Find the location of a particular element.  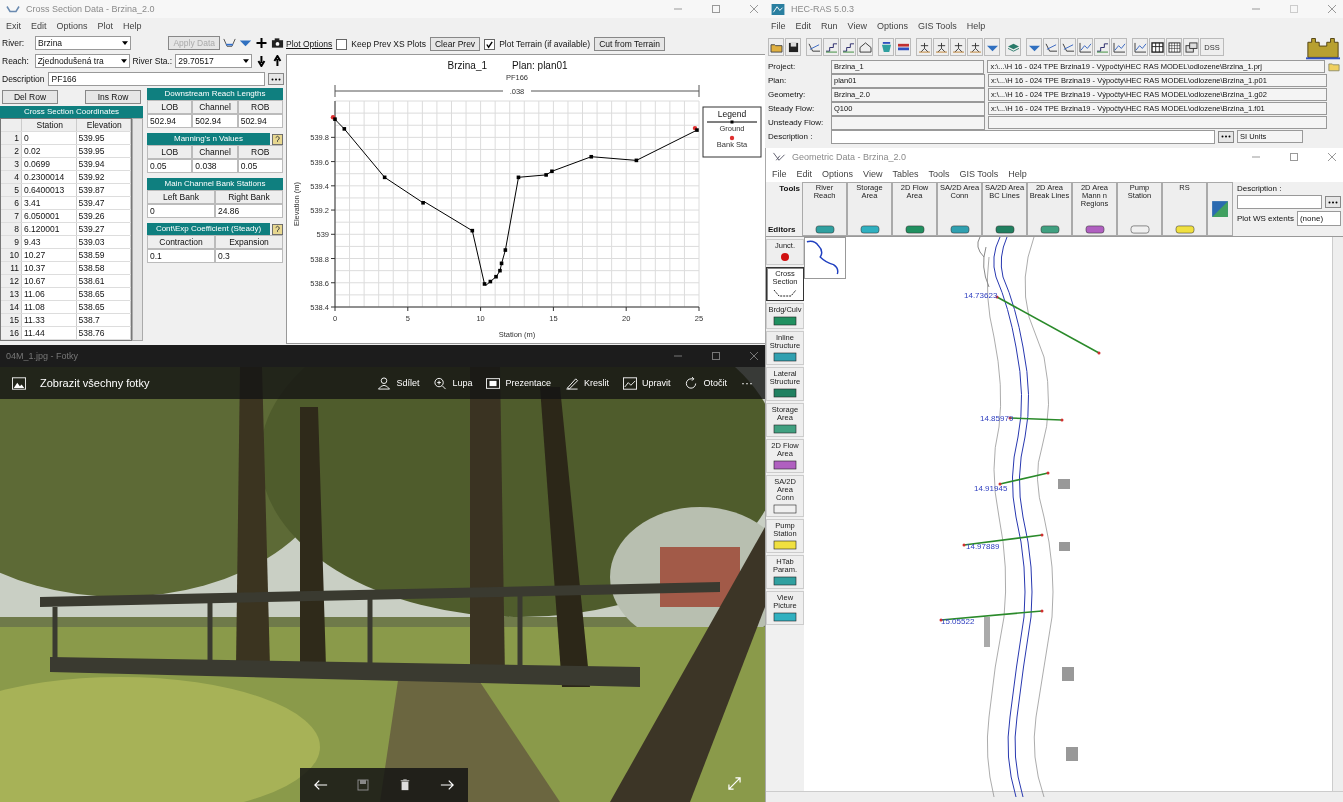

river-station-label: River Sta.: is located at coordinates (152, 61).